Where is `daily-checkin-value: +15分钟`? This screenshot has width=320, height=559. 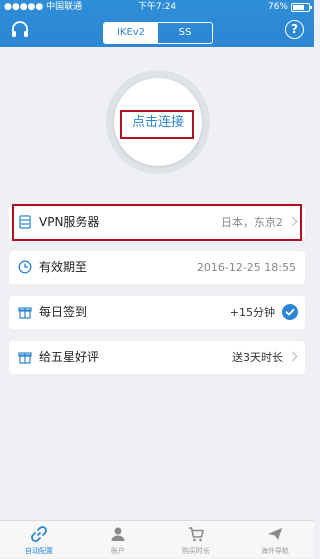
daily-checkin-value: +15分钟 is located at coordinates (252, 312).